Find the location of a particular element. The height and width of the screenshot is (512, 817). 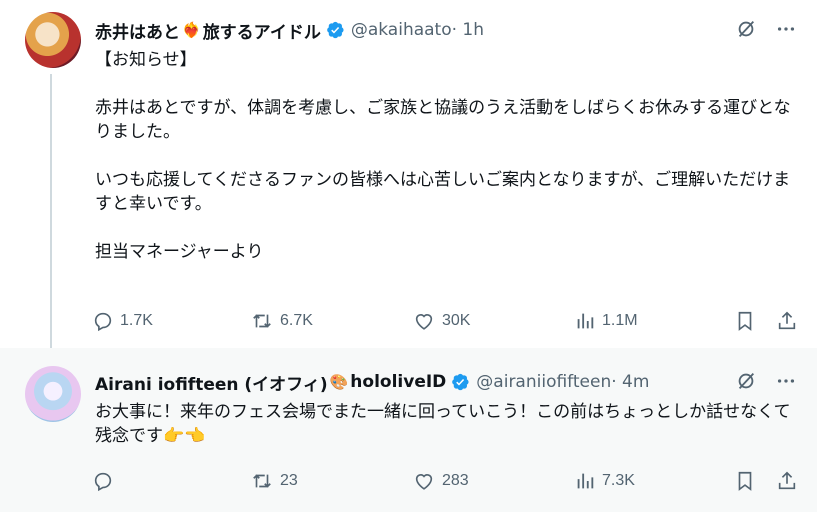

views-button: 1.1M is located at coordinates (606, 321).